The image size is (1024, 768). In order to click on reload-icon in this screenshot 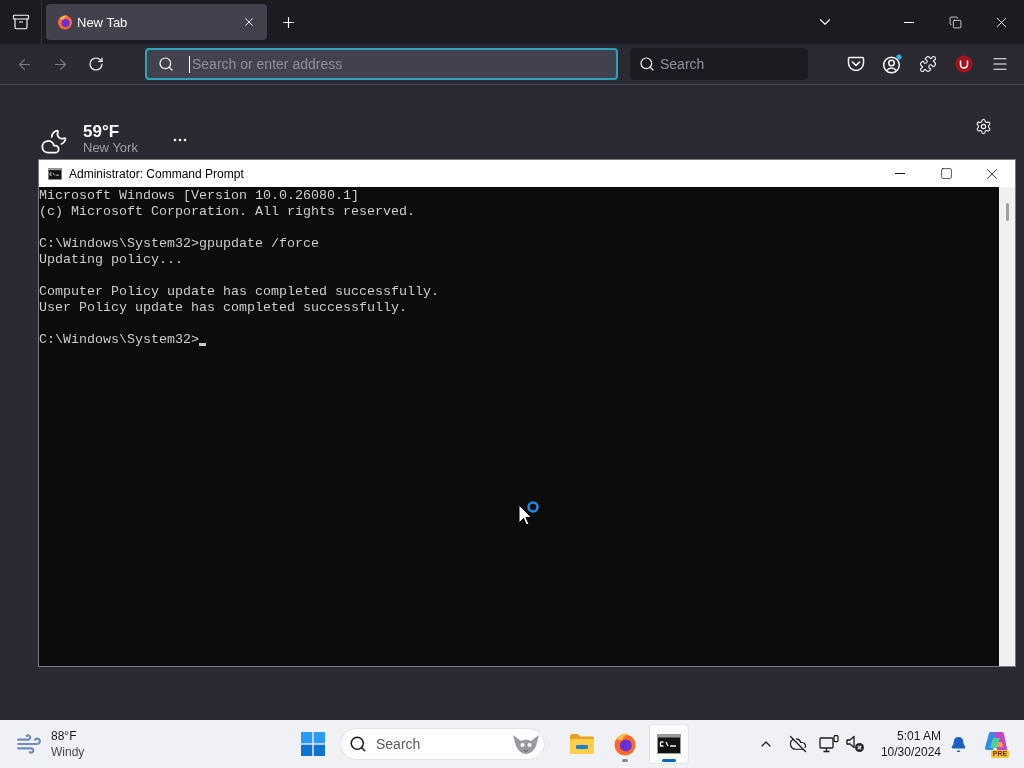, I will do `click(96, 64)`.